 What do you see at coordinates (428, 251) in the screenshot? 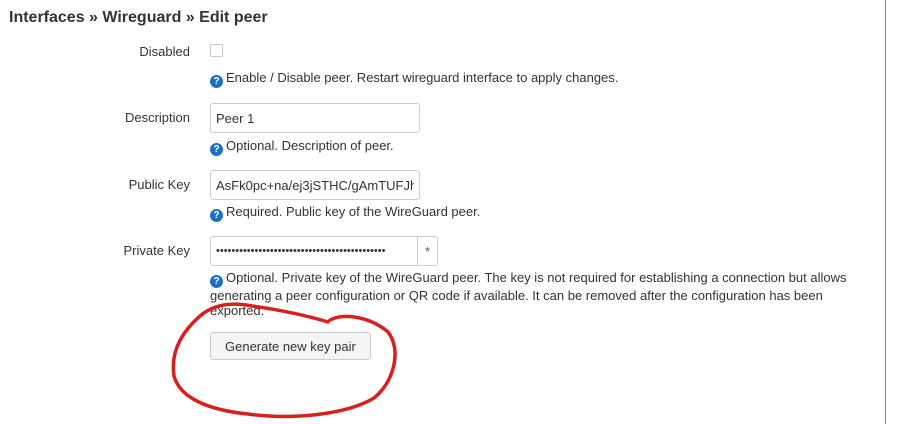
I see `show-password-toggle: *` at bounding box center [428, 251].